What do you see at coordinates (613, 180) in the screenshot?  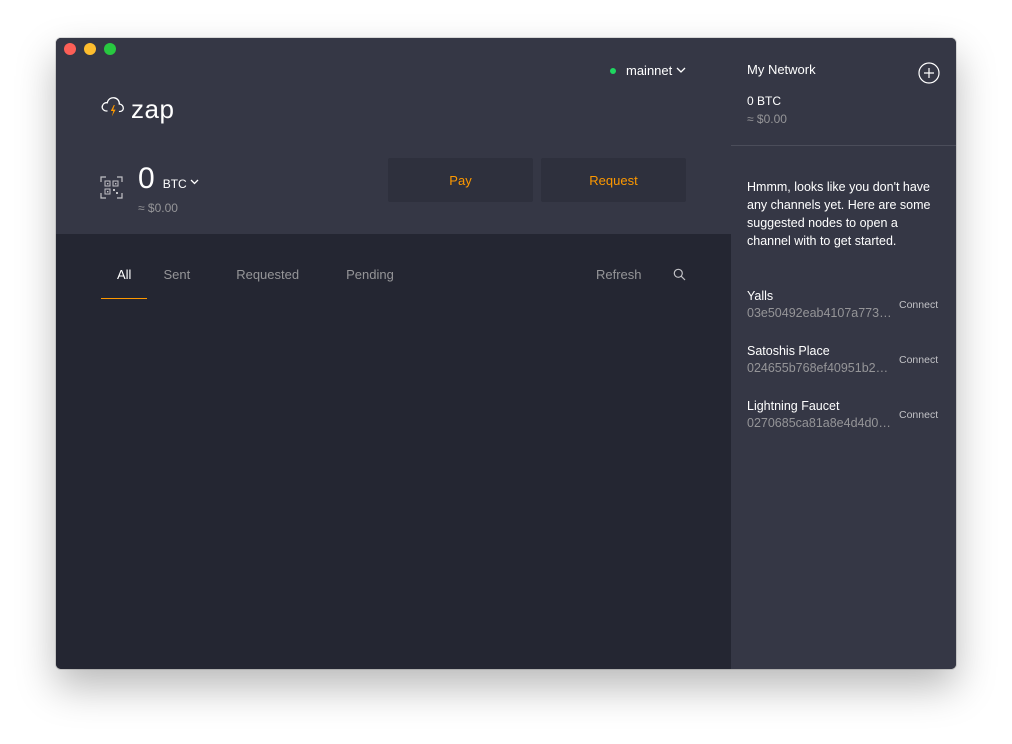 I see `request-button: Request` at bounding box center [613, 180].